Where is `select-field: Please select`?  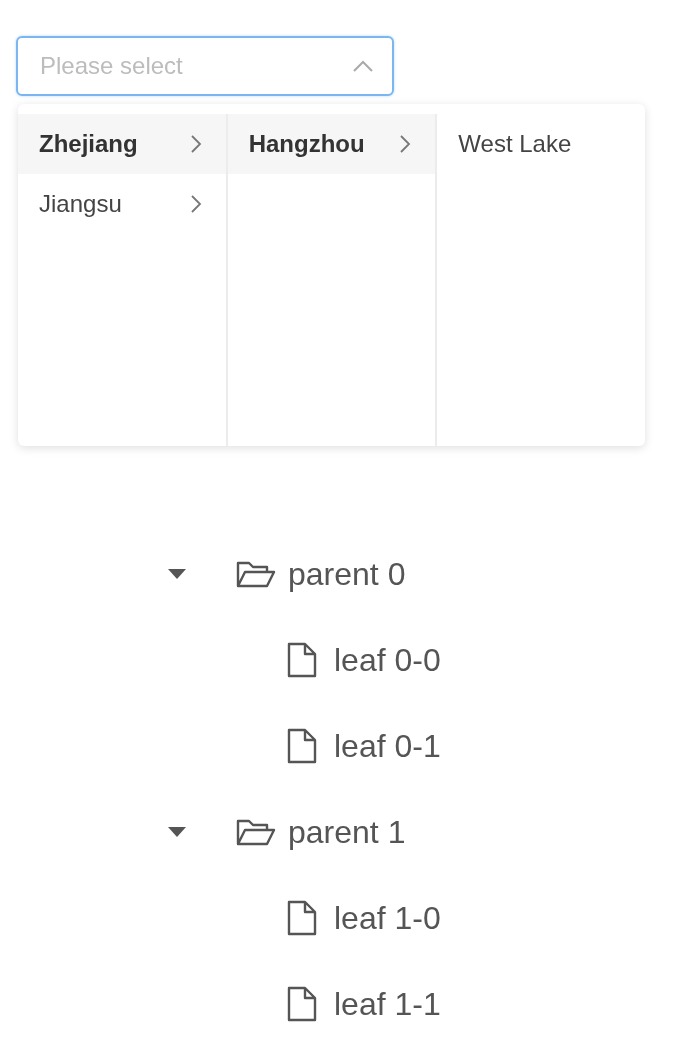 select-field: Please select is located at coordinates (205, 66).